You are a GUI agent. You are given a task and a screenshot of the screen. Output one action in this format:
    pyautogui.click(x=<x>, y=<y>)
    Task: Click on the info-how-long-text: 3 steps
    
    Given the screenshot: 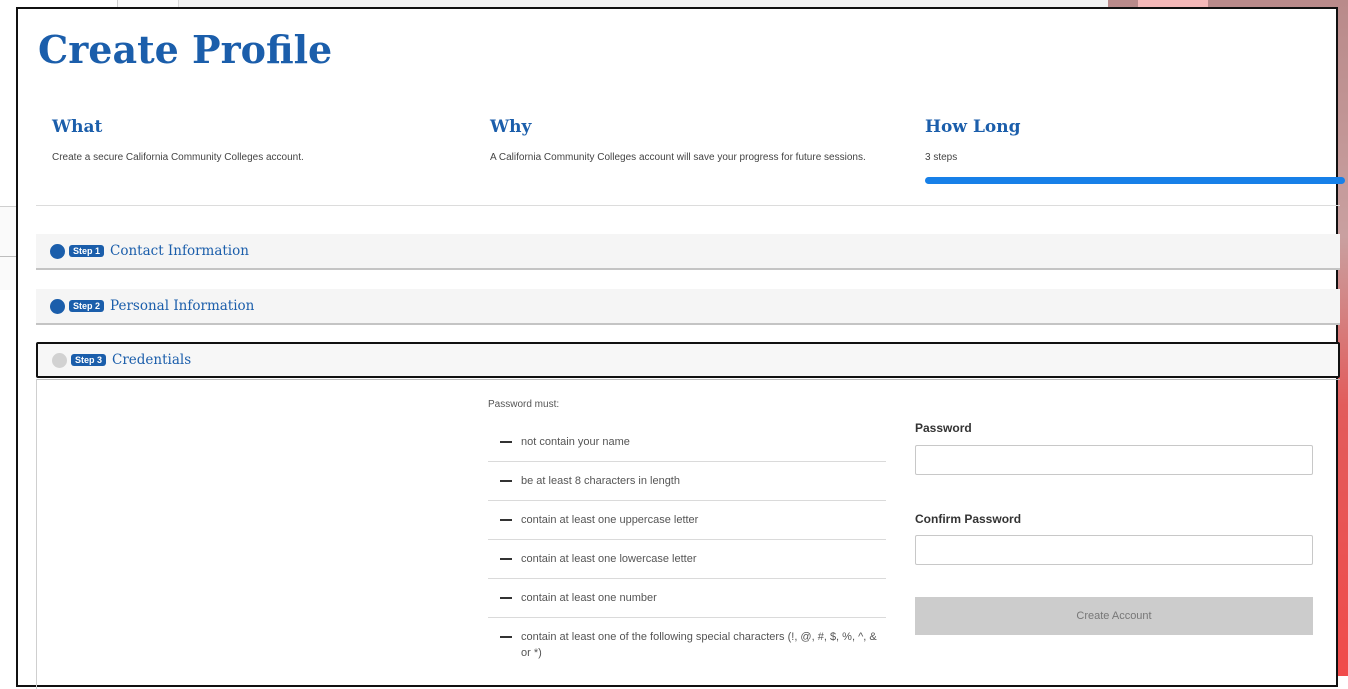 What is the action you would take?
    pyautogui.click(x=941, y=157)
    